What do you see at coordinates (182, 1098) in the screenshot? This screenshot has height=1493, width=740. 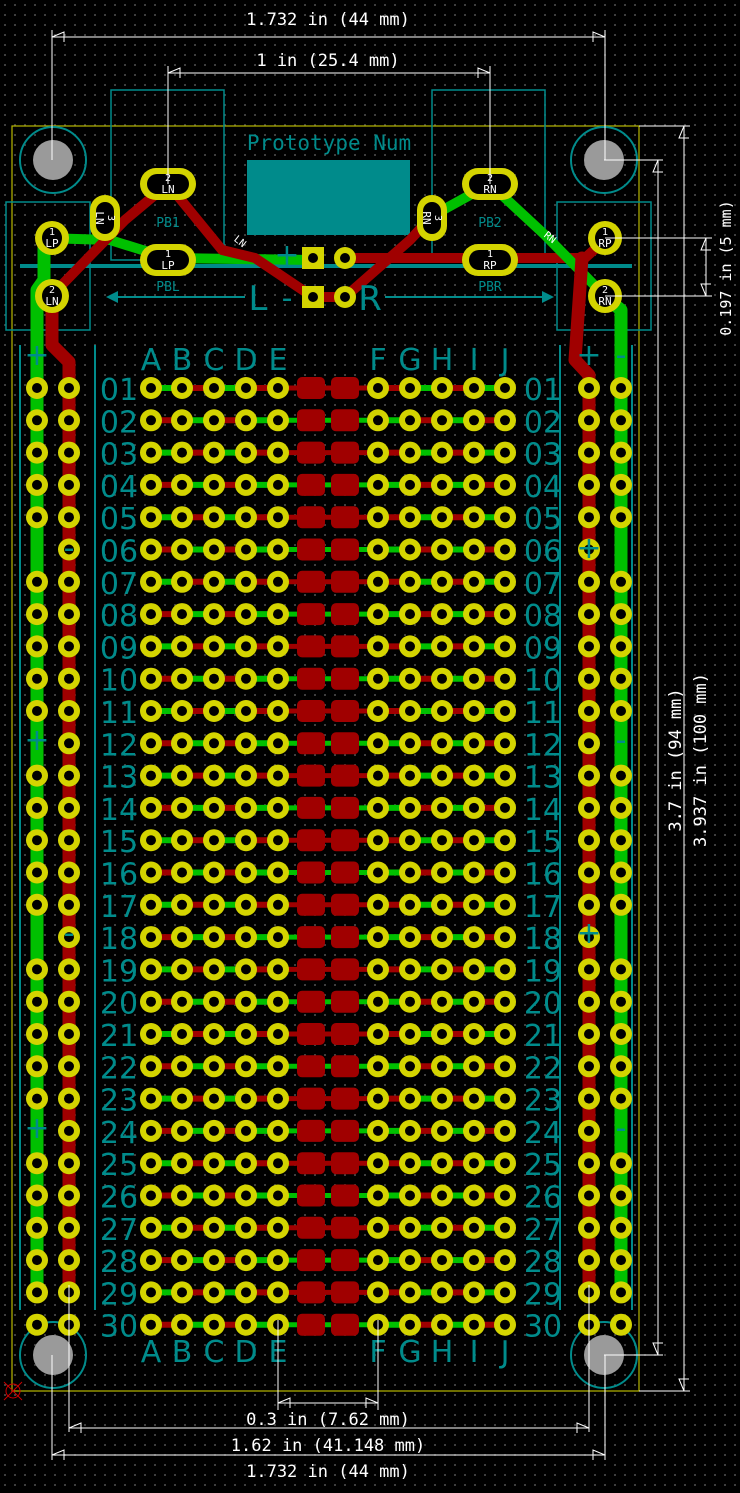 I see `pad-left-23-drill` at bounding box center [182, 1098].